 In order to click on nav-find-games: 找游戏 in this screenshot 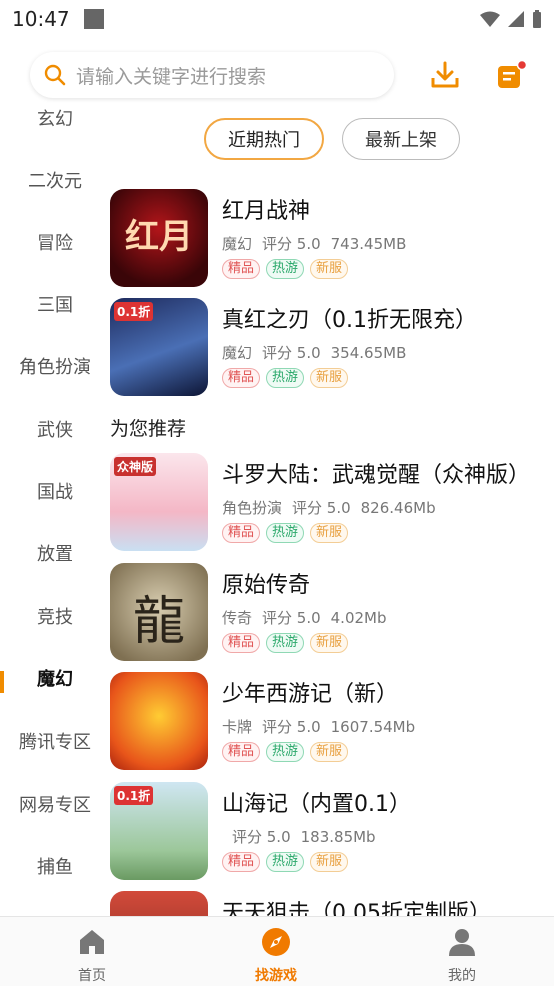, I will do `click(276, 951)`.